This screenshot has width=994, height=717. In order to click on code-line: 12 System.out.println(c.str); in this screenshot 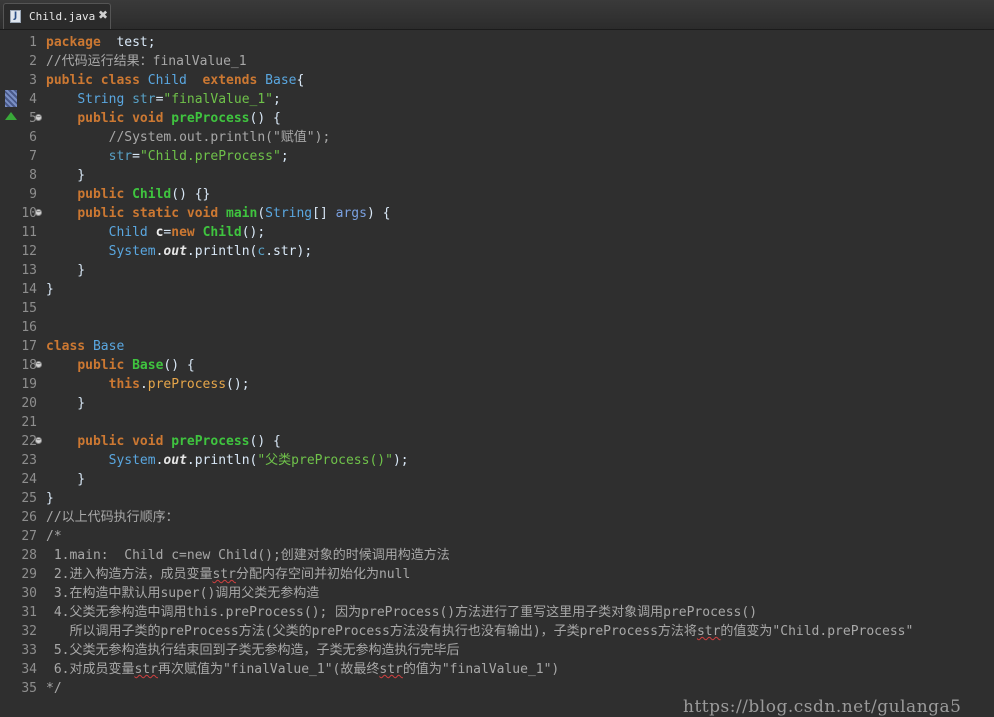, I will do `click(497, 251)`.